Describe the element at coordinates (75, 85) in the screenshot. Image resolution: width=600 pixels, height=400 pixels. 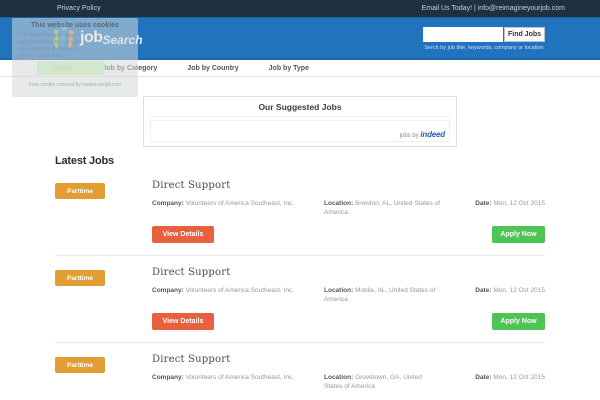
I see `cookie-credit-link: Free cookie consent by cookie-script.com` at that location.